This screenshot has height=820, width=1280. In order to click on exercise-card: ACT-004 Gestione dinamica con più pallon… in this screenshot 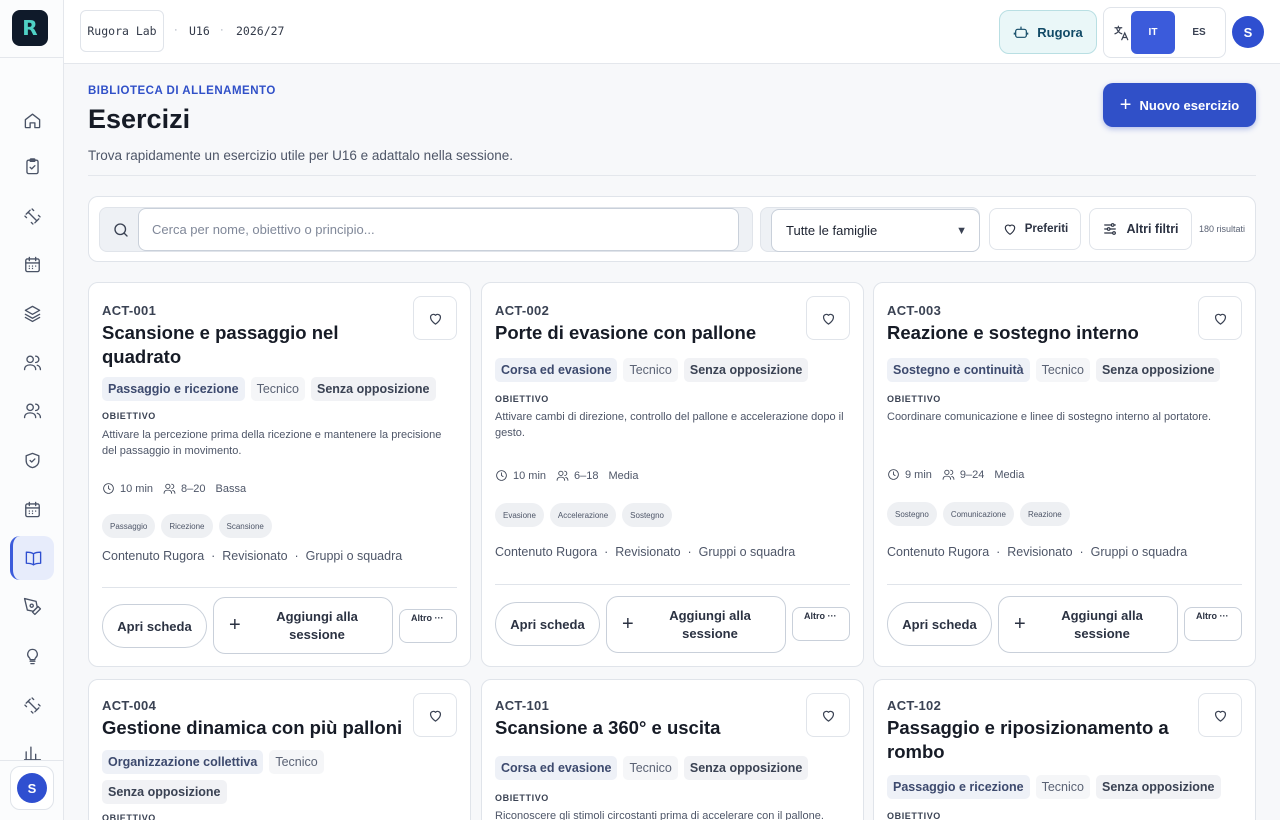, I will do `click(279, 749)`.